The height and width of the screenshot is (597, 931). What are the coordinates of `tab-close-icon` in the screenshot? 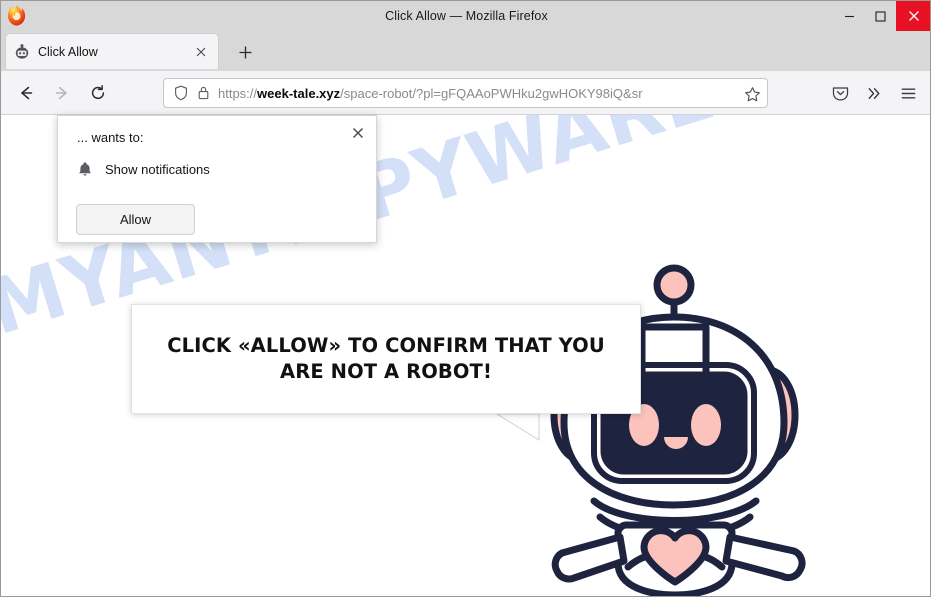 It's located at (201, 52).